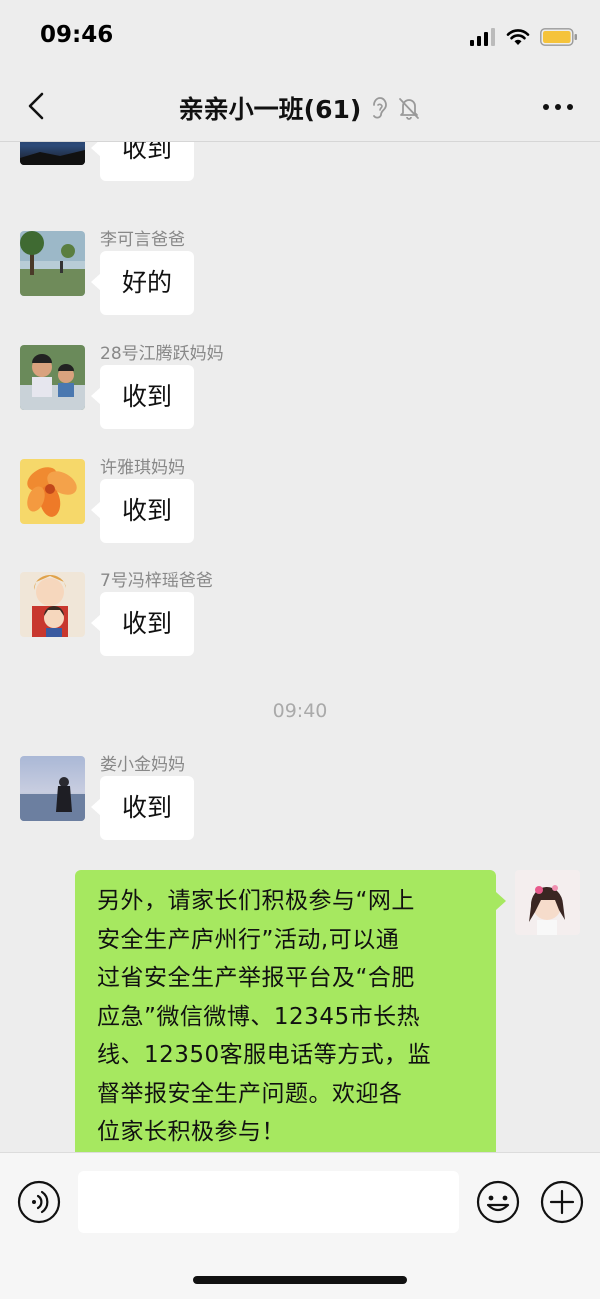  What do you see at coordinates (518, 37) in the screenshot?
I see `wifi-icon` at bounding box center [518, 37].